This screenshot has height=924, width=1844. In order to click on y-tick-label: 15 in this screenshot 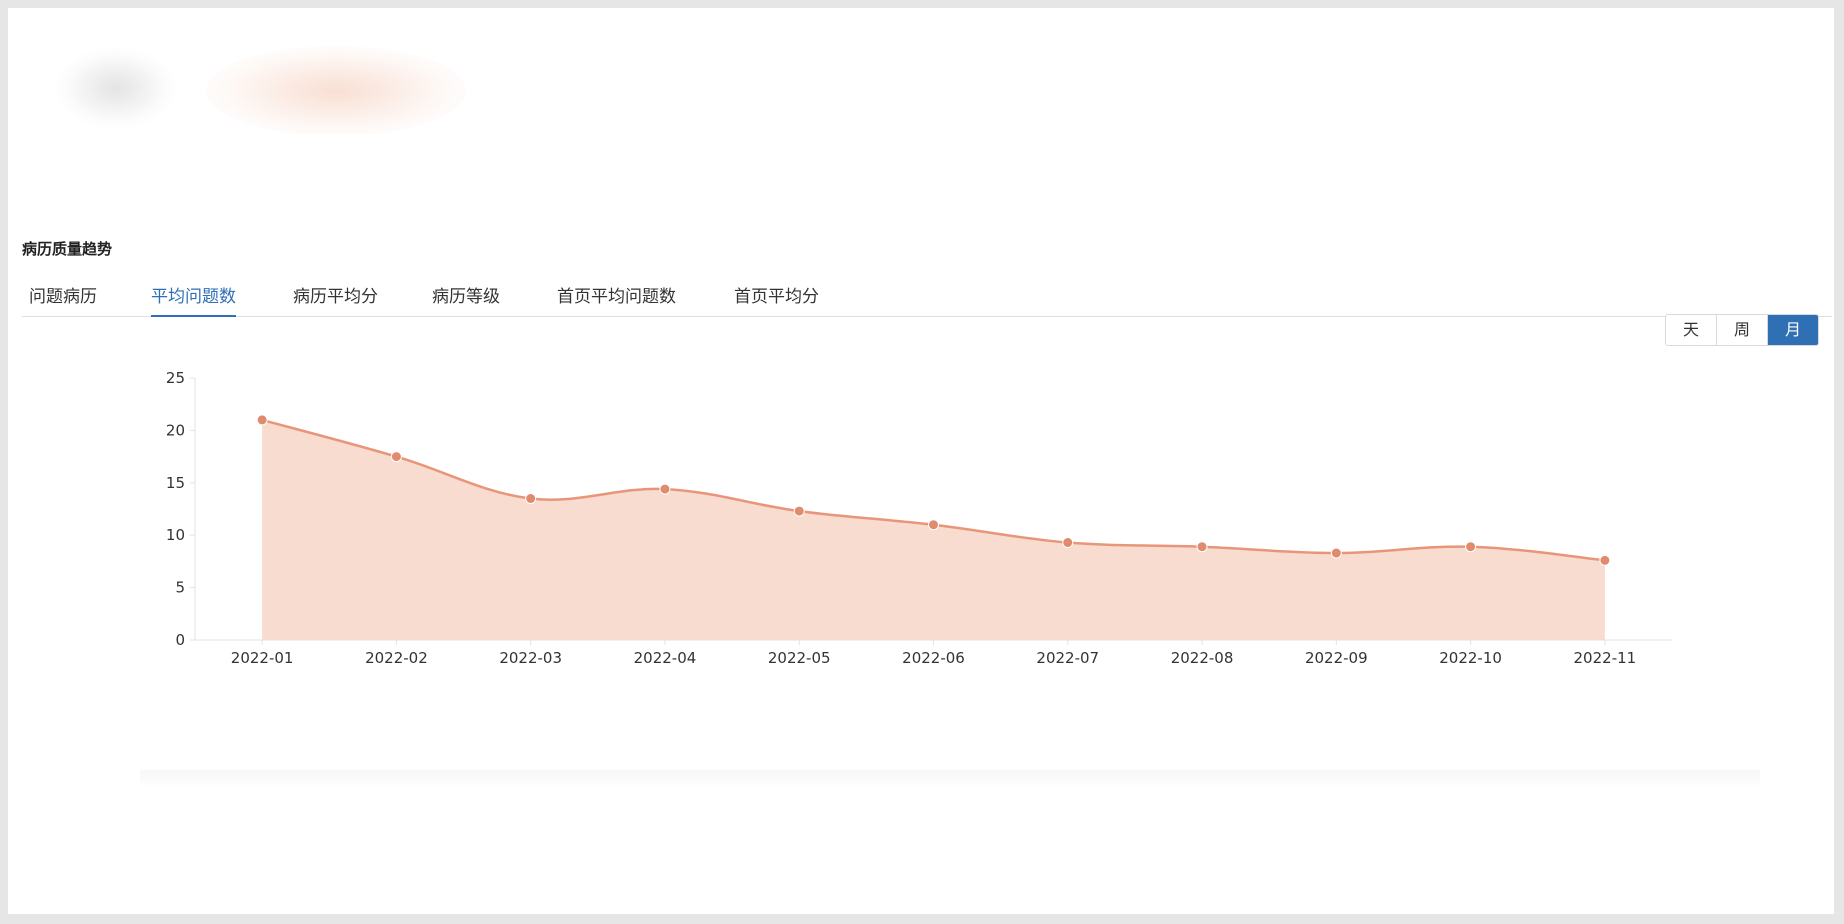, I will do `click(175, 483)`.